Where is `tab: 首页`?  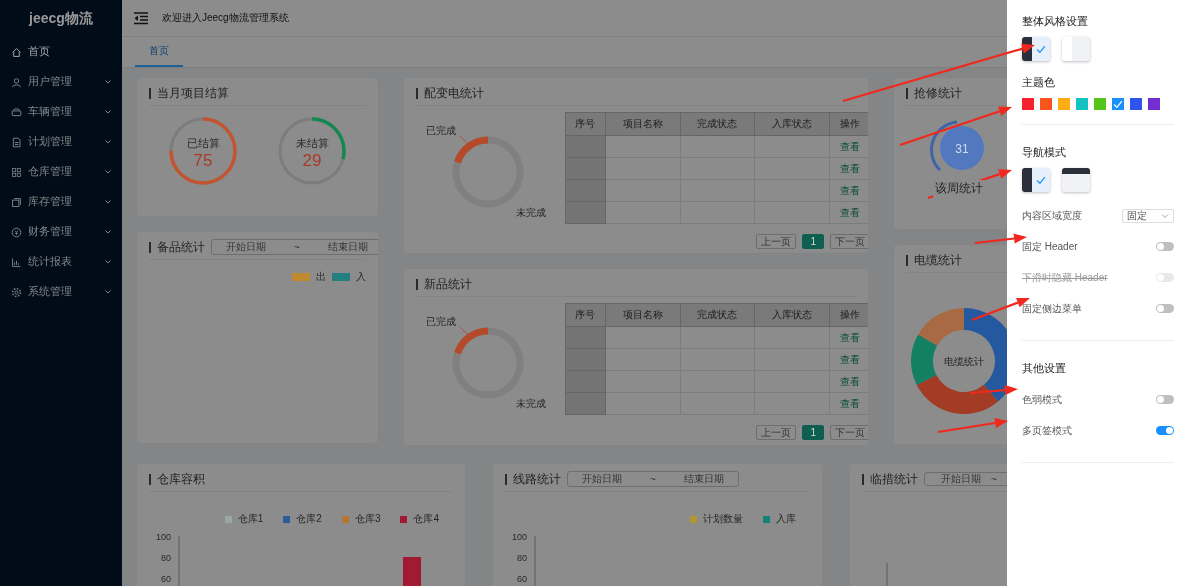 tab: 首页 is located at coordinates (159, 52).